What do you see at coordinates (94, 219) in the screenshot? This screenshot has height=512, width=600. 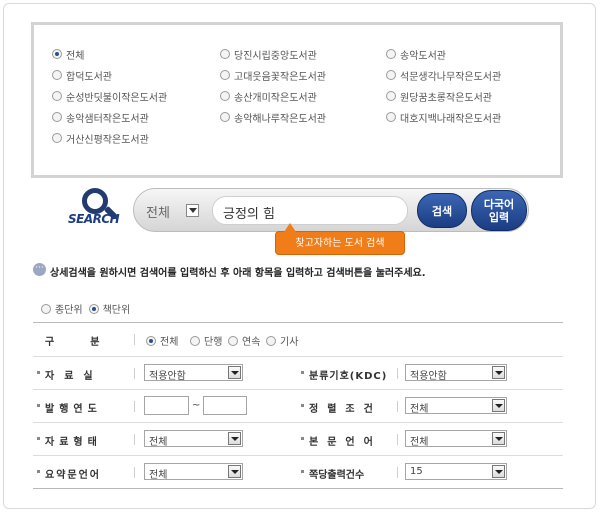 I see `search-logo-text: SEARCH` at bounding box center [94, 219].